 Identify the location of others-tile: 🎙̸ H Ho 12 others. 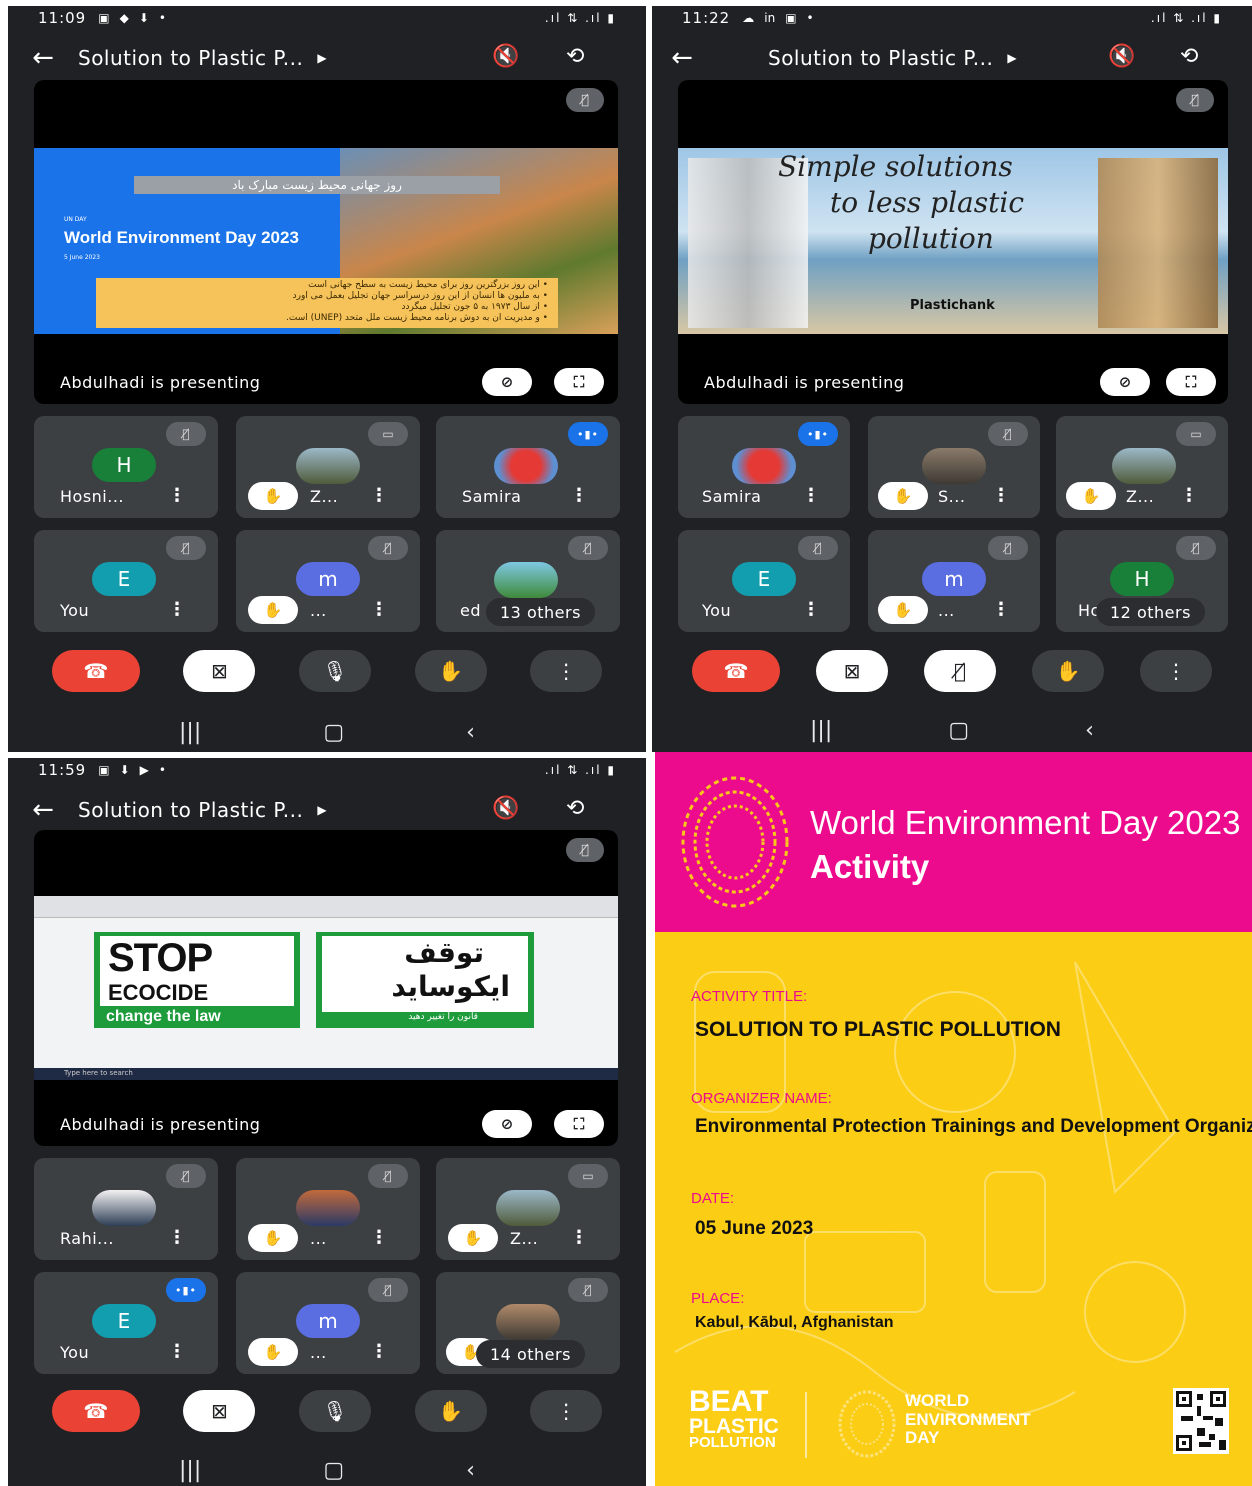
(1142, 581).